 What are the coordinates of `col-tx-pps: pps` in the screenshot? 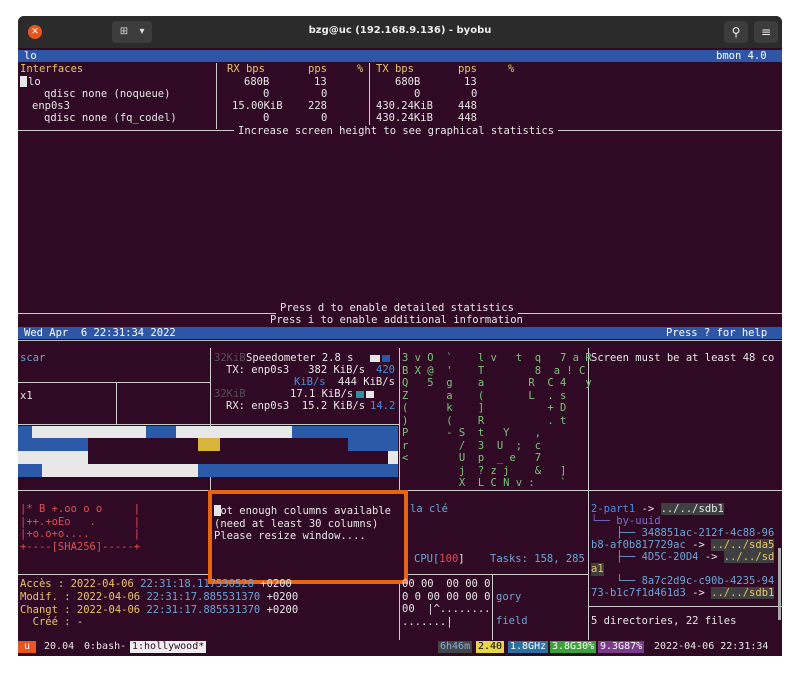 It's located at (467, 69).